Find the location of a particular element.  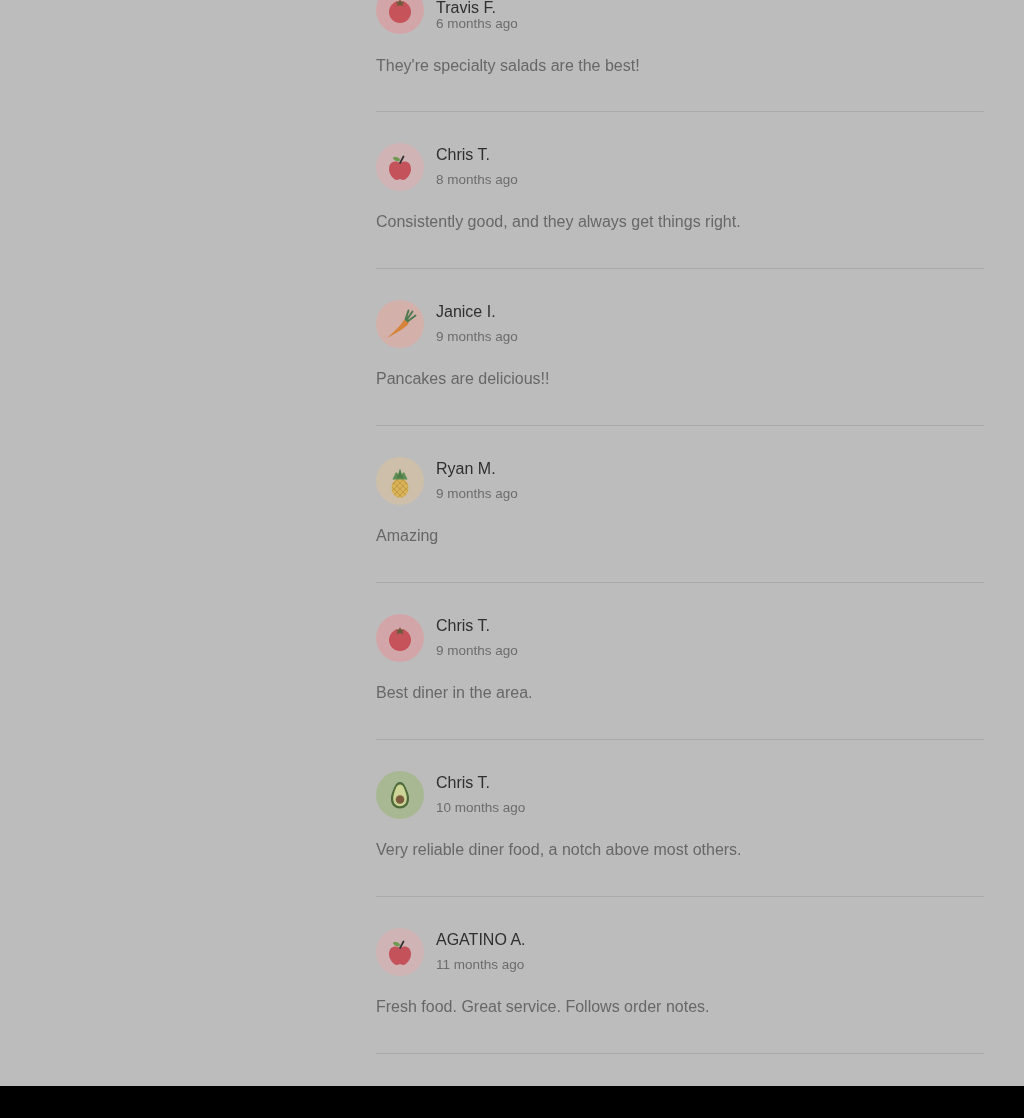

review-text: Fresh food. Great service. Follows order notes. is located at coordinates (543, 1007).